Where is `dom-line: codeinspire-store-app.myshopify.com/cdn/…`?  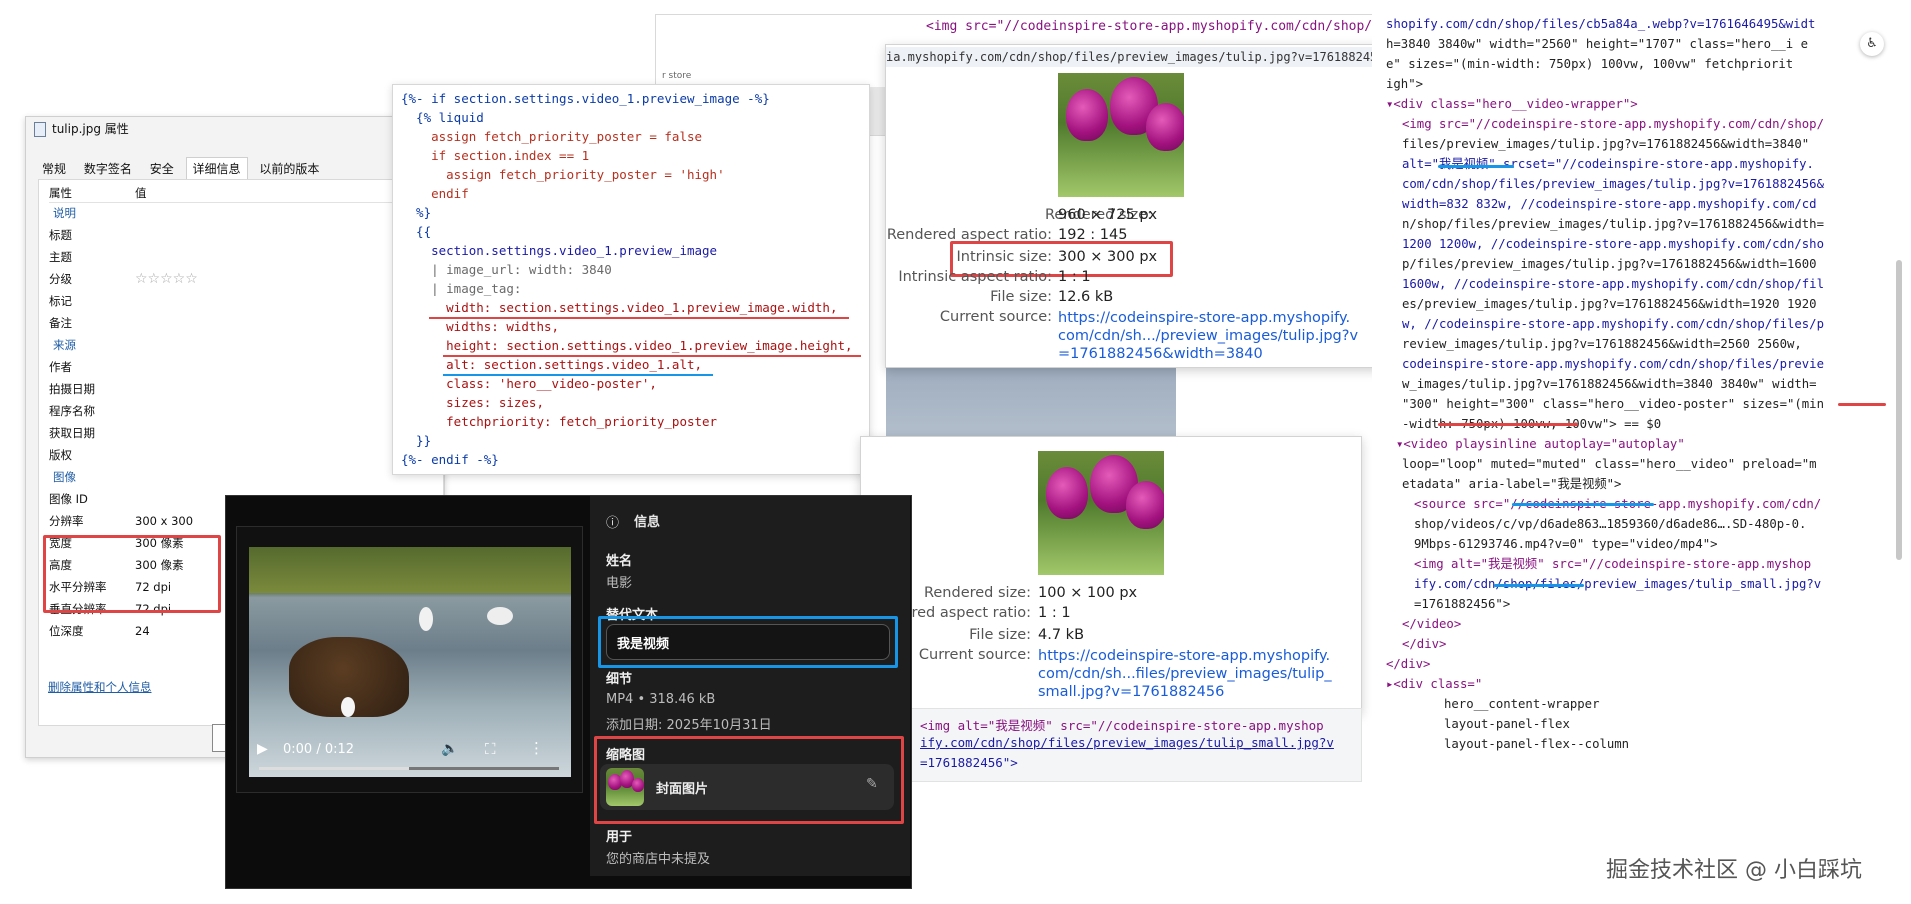
dom-line: codeinspire-store-app.myshopify.com/cdn/… is located at coordinates (1613, 364).